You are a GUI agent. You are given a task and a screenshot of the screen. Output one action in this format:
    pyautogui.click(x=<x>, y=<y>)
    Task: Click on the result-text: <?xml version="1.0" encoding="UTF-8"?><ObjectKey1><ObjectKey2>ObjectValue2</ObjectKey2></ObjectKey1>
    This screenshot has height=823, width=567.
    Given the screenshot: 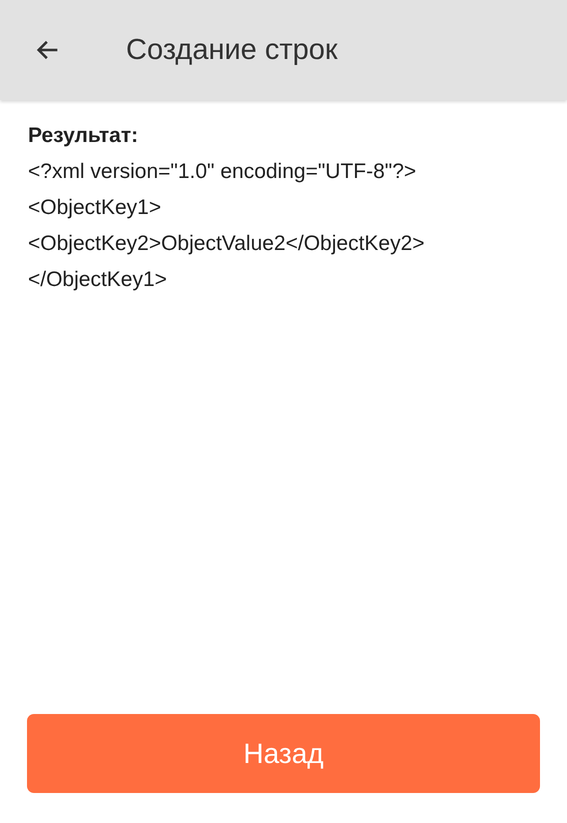 What is the action you would take?
    pyautogui.click(x=227, y=226)
    